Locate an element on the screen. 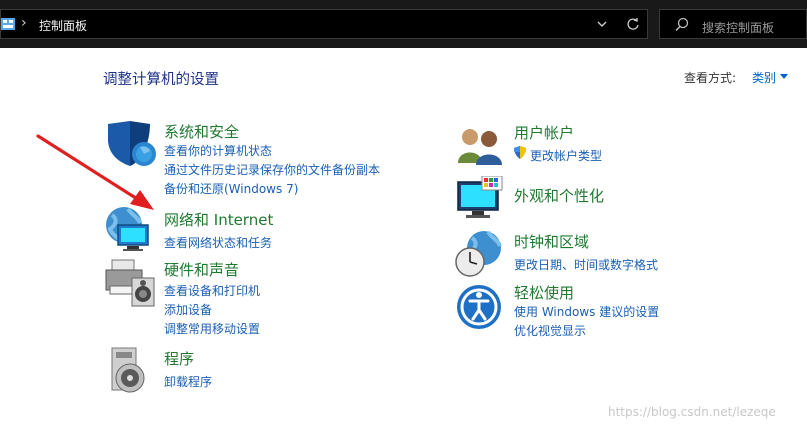 This screenshot has width=807, height=430. category-network-internet: 网络和 Internet is located at coordinates (218, 219).